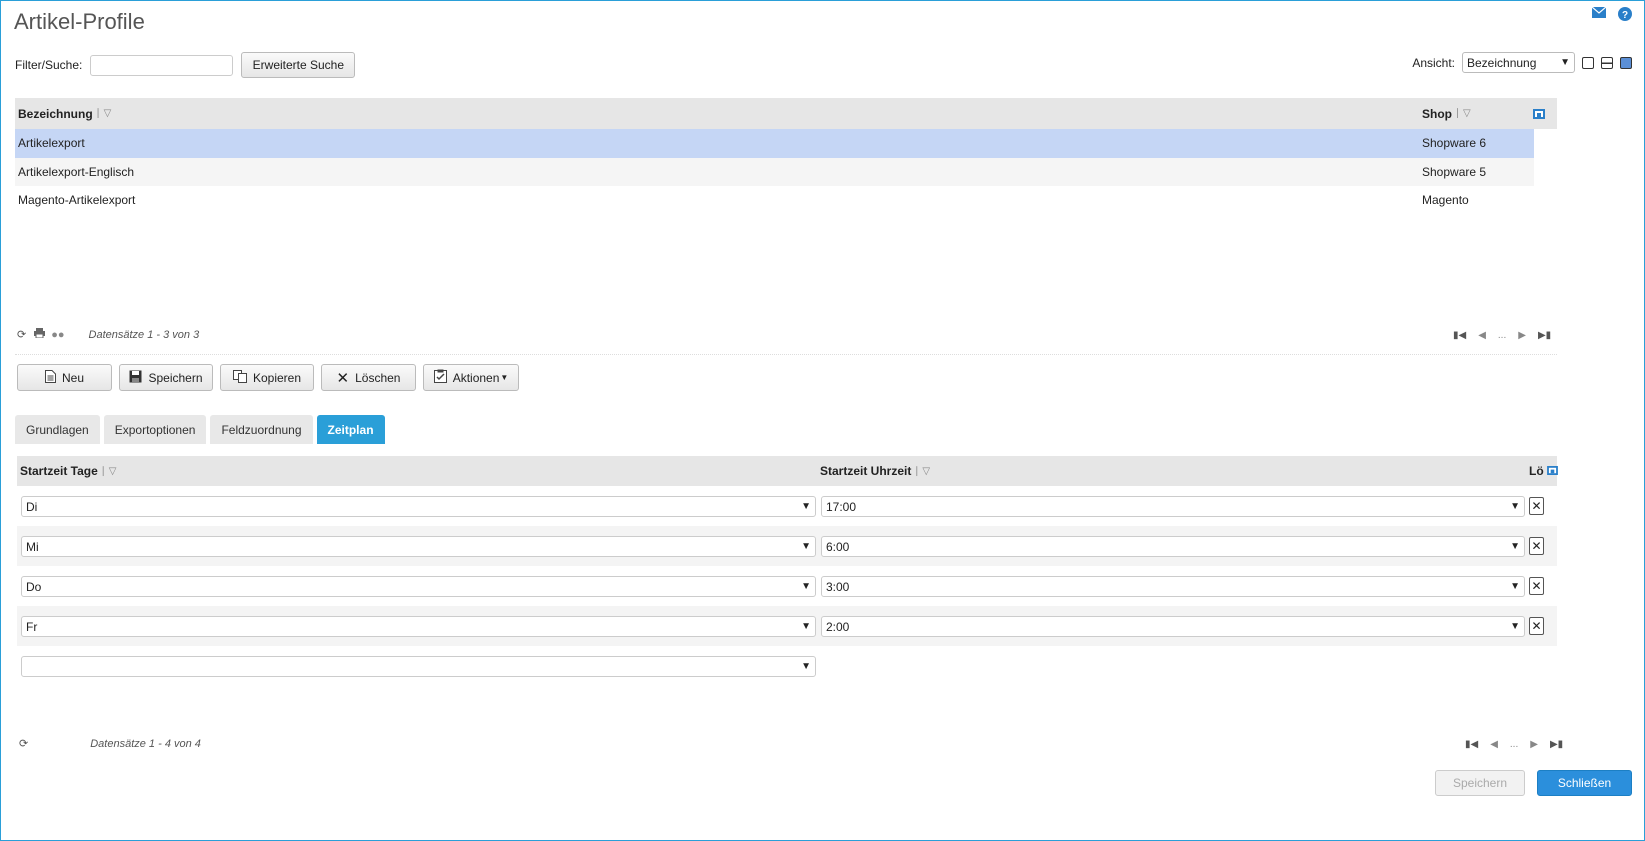 Image resolution: width=1645 pixels, height=841 pixels. Describe the element at coordinates (155, 429) in the screenshot. I see `tab-exportoptionen: Exportoptionen` at that location.